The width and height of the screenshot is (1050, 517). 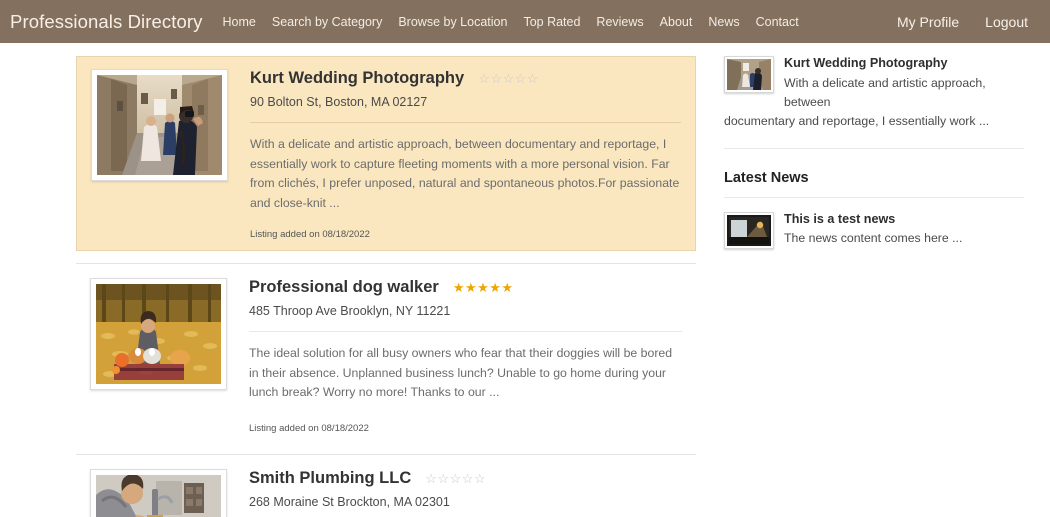 I want to click on nav-item-browse-by-location: Browse by Location, so click(x=452, y=22).